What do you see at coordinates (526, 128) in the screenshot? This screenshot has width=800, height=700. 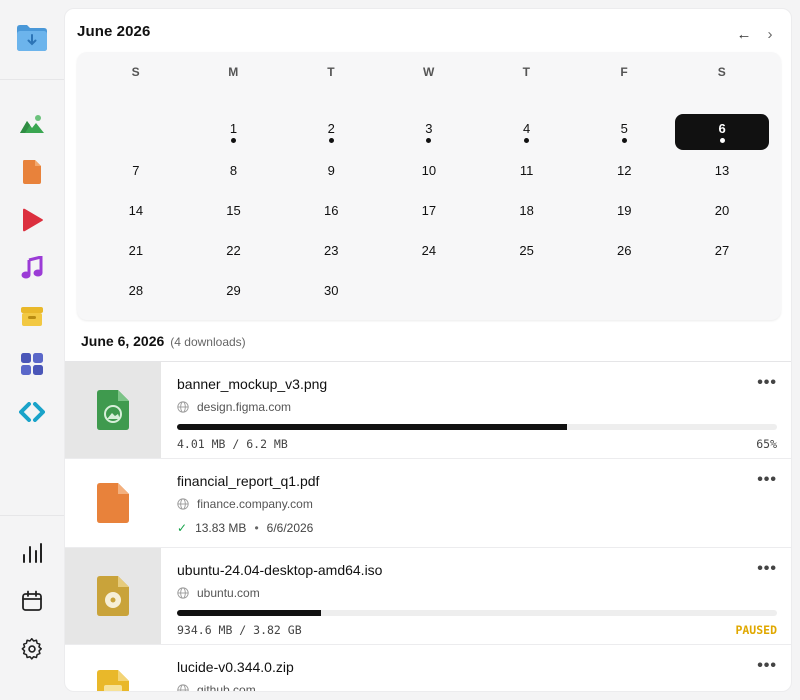 I see `calendar-day-number: 4` at bounding box center [526, 128].